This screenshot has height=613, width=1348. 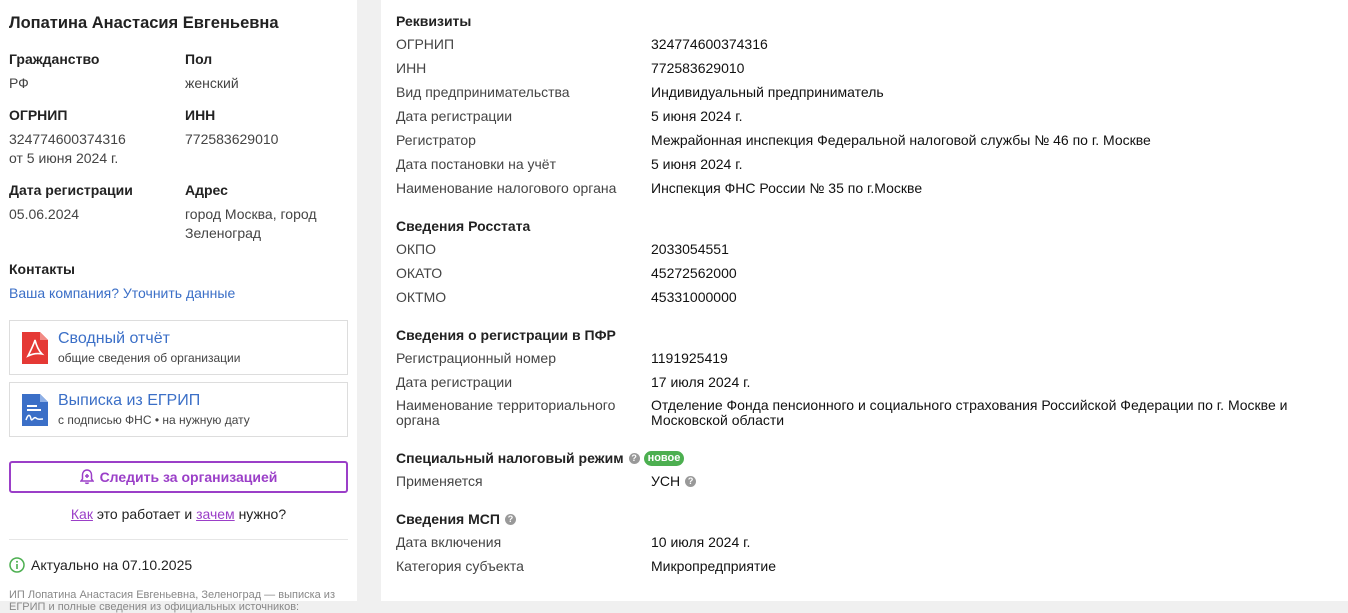 I want to click on row-value: 772583629010, so click(x=698, y=68).